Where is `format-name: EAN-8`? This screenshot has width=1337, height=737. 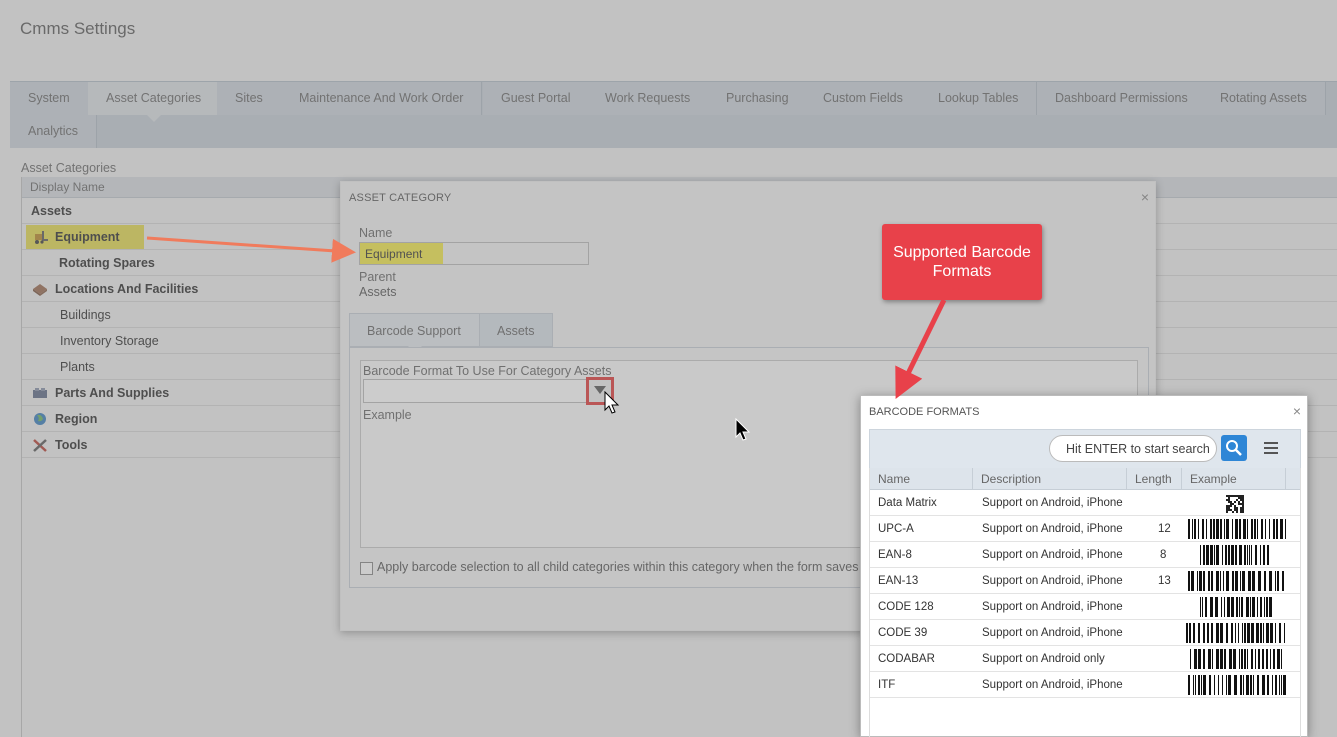
format-name: EAN-8 is located at coordinates (895, 555).